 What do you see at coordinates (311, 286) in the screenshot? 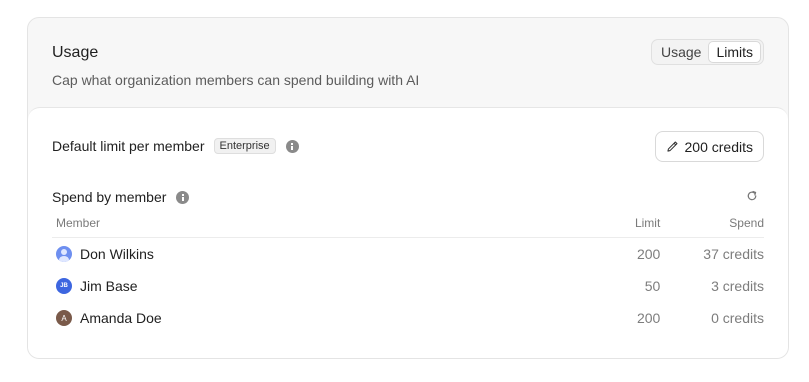
I see `member-cell: JB Jim Base` at bounding box center [311, 286].